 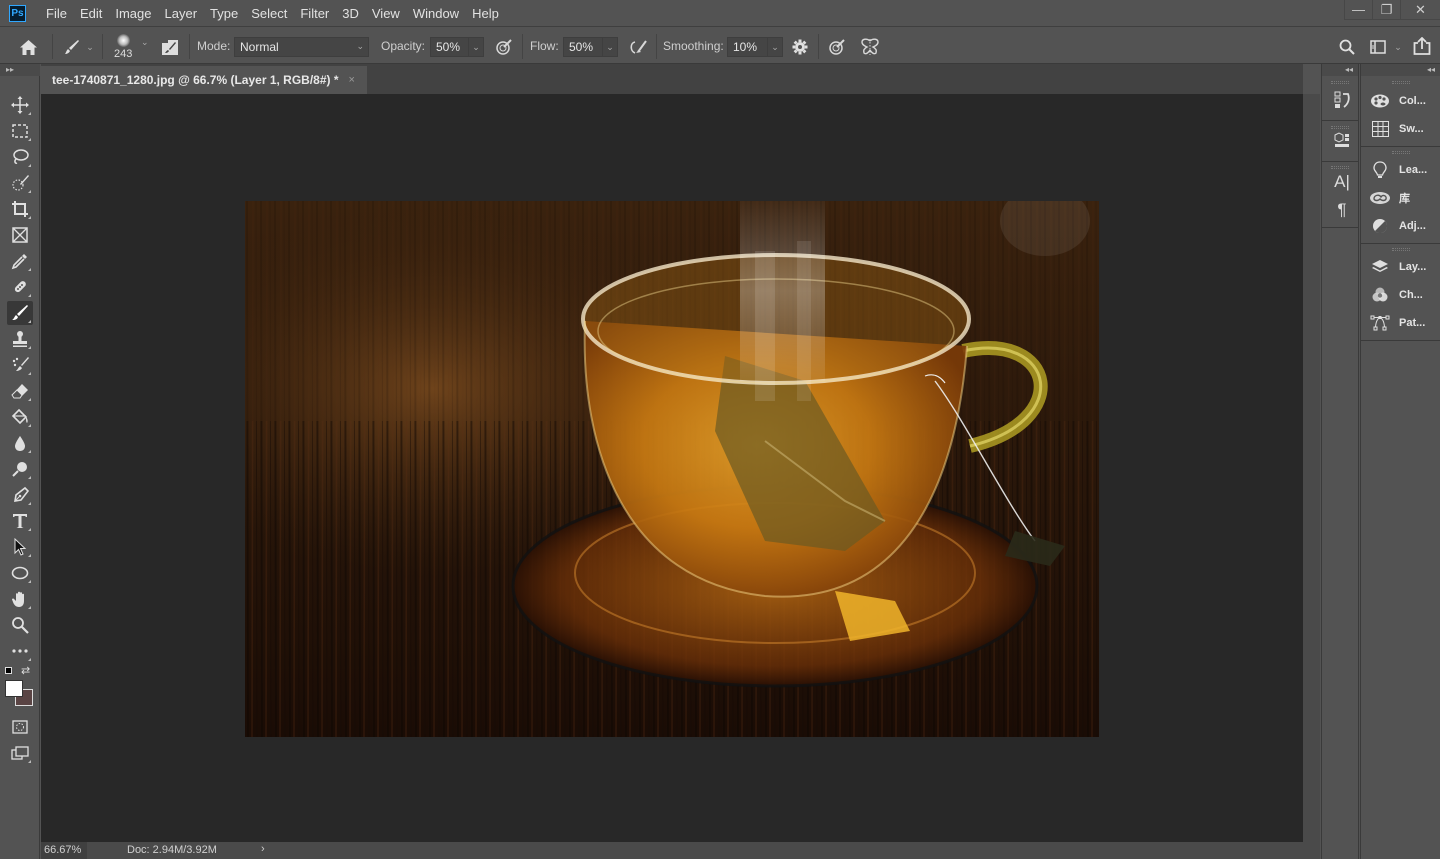 What do you see at coordinates (1340, 461) in the screenshot?
I see `panel-dock-icons: ◂◂ A| ¶` at bounding box center [1340, 461].